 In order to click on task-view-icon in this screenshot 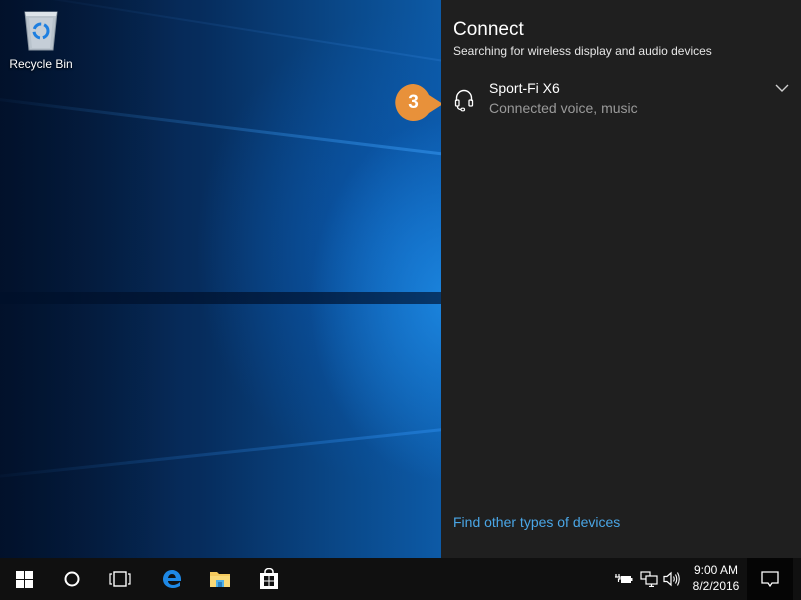, I will do `click(120, 579)`.